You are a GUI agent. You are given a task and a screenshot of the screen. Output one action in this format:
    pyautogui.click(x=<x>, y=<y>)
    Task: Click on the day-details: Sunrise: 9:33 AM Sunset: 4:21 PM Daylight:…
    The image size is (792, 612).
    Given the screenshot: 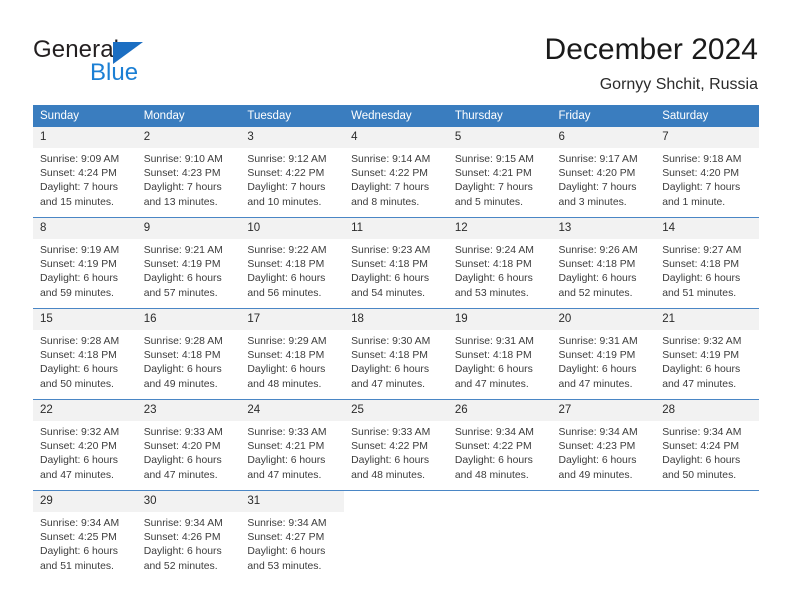 What is the action you would take?
    pyautogui.click(x=292, y=452)
    